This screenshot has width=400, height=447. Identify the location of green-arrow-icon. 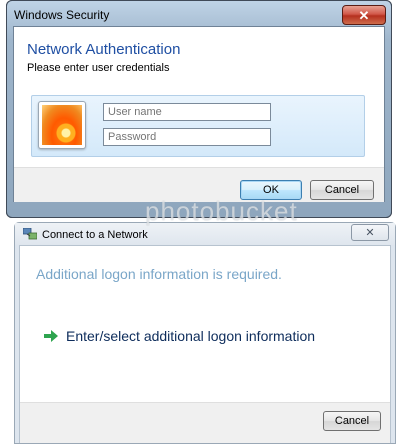
(51, 336).